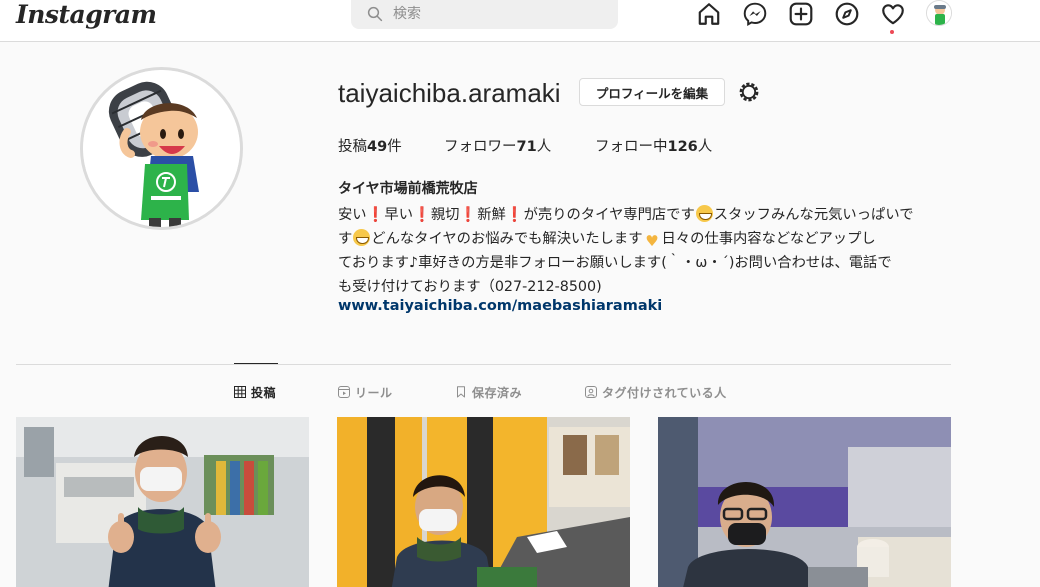 This screenshot has height=587, width=1040. Describe the element at coordinates (375, 14) in the screenshot. I see `search-icon` at that location.